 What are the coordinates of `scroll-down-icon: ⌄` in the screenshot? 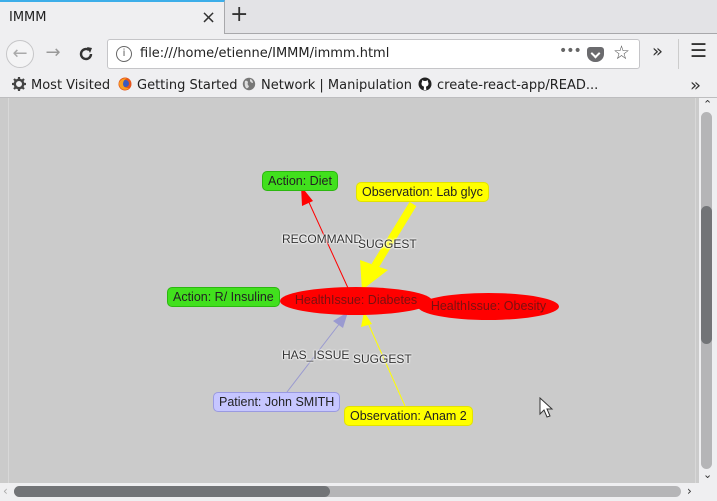 It's located at (707, 474).